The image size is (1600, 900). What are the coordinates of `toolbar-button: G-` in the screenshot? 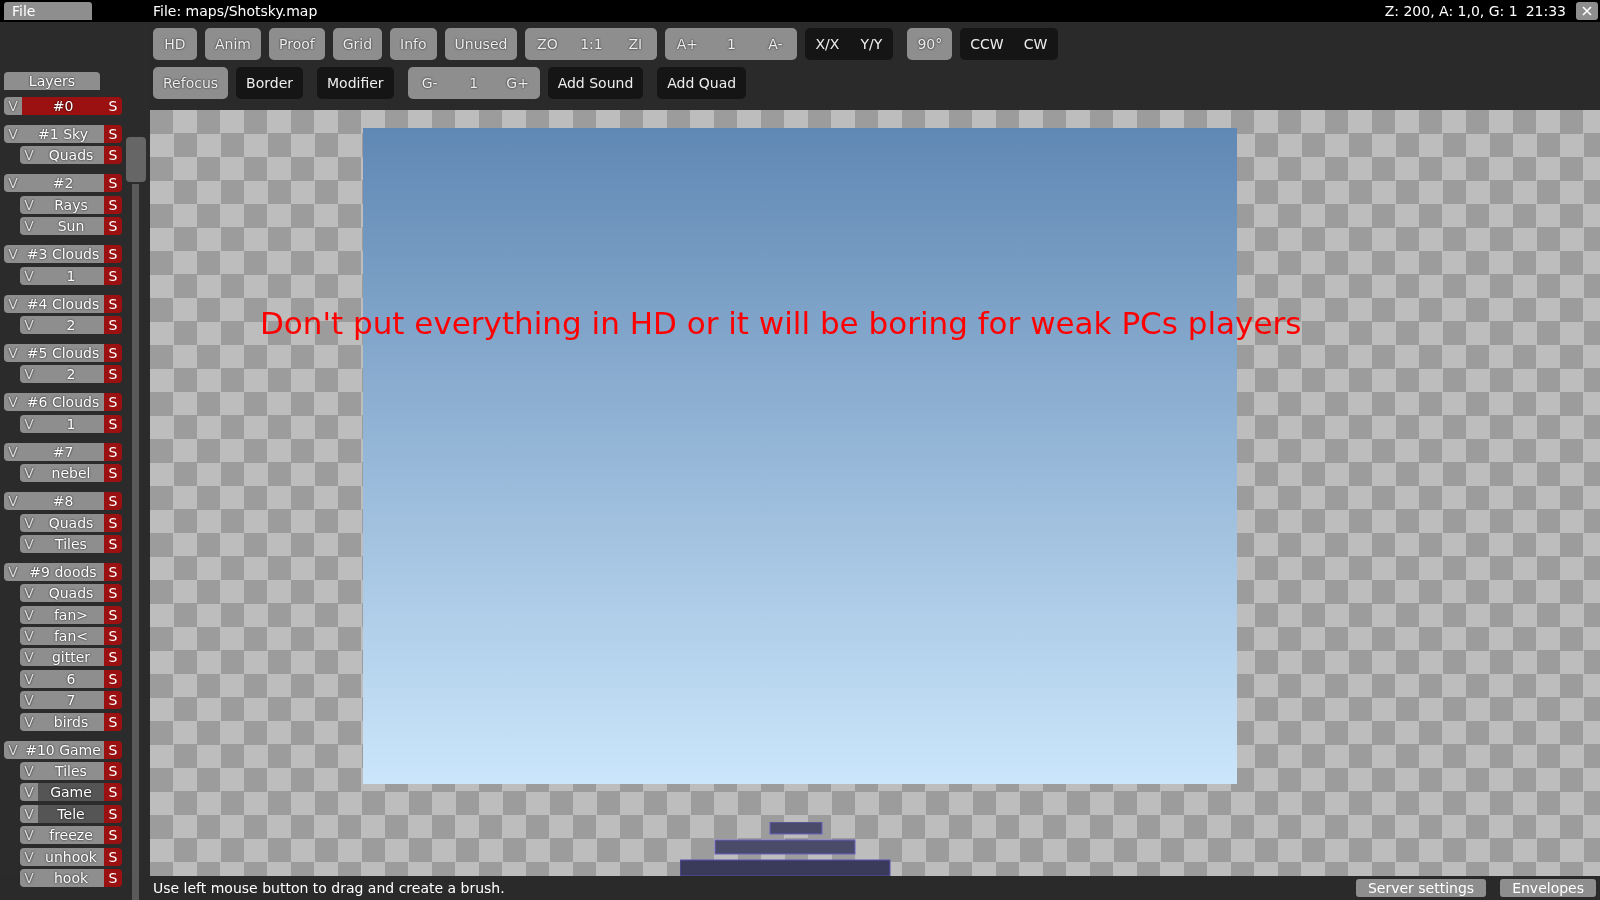 It's located at (429, 83).